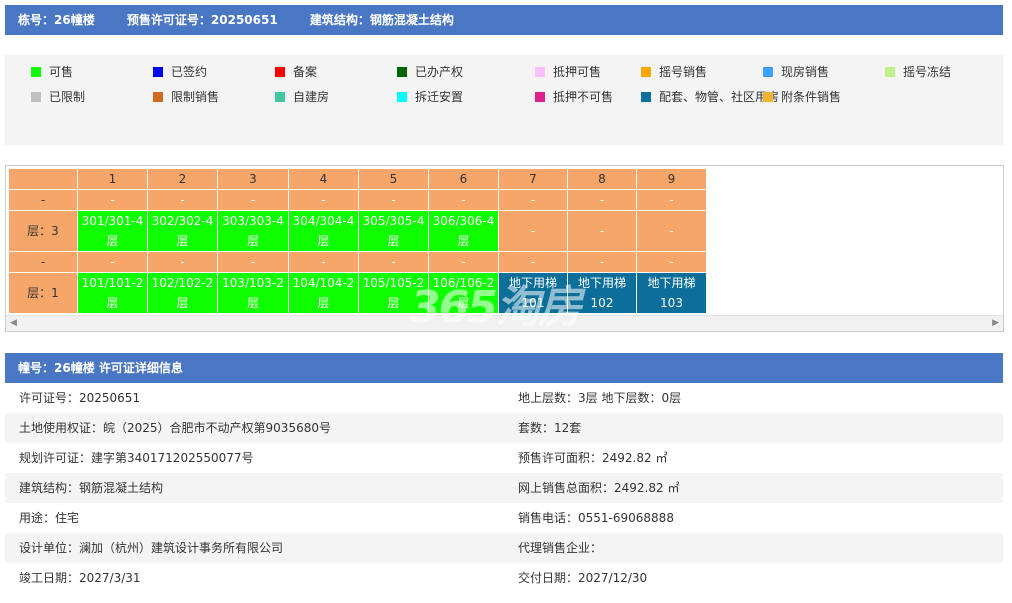 This screenshot has width=1012, height=603. I want to click on legend-label: 已办产权, so click(439, 72).